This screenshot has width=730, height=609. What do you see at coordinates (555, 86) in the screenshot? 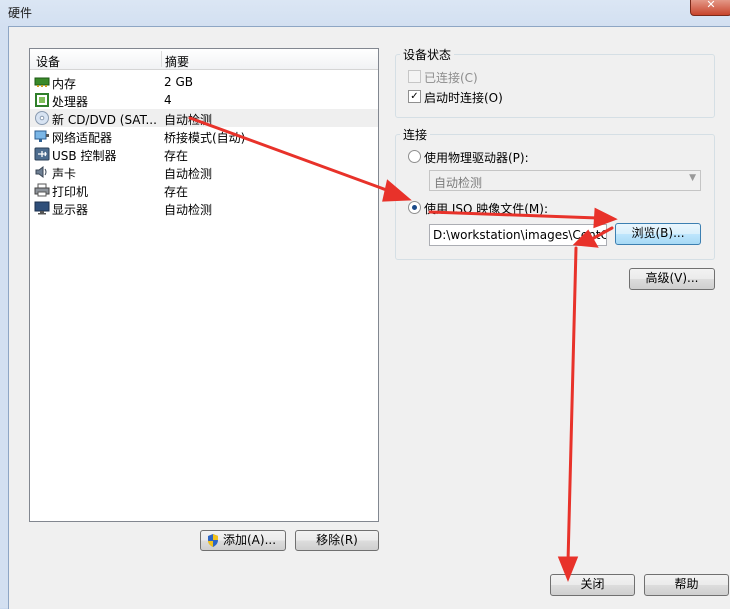
I see `device-status-group` at bounding box center [555, 86].